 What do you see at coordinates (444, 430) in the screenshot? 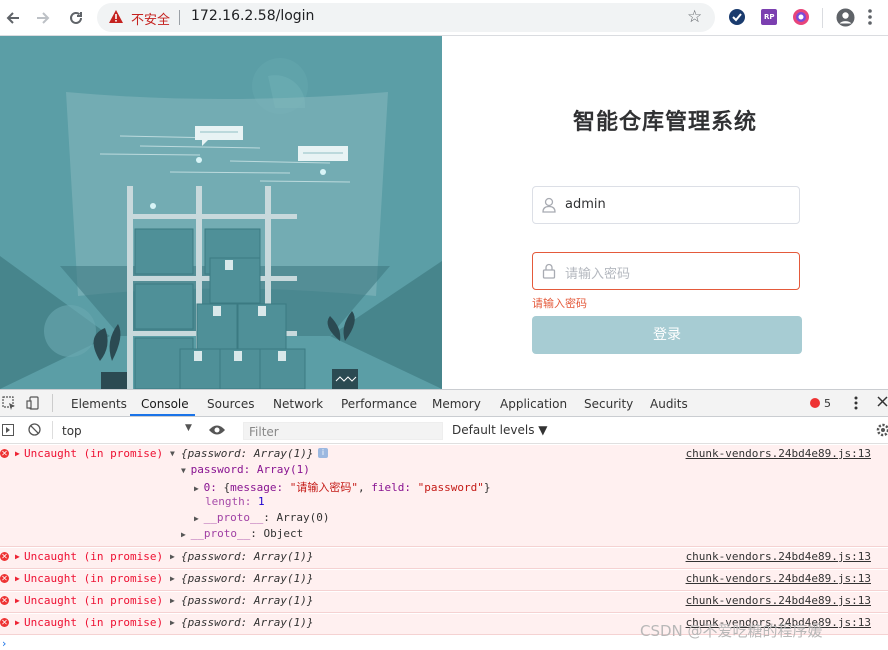
I see `console-toolbar: top ▼ Filter Default levels ▼` at bounding box center [444, 430].